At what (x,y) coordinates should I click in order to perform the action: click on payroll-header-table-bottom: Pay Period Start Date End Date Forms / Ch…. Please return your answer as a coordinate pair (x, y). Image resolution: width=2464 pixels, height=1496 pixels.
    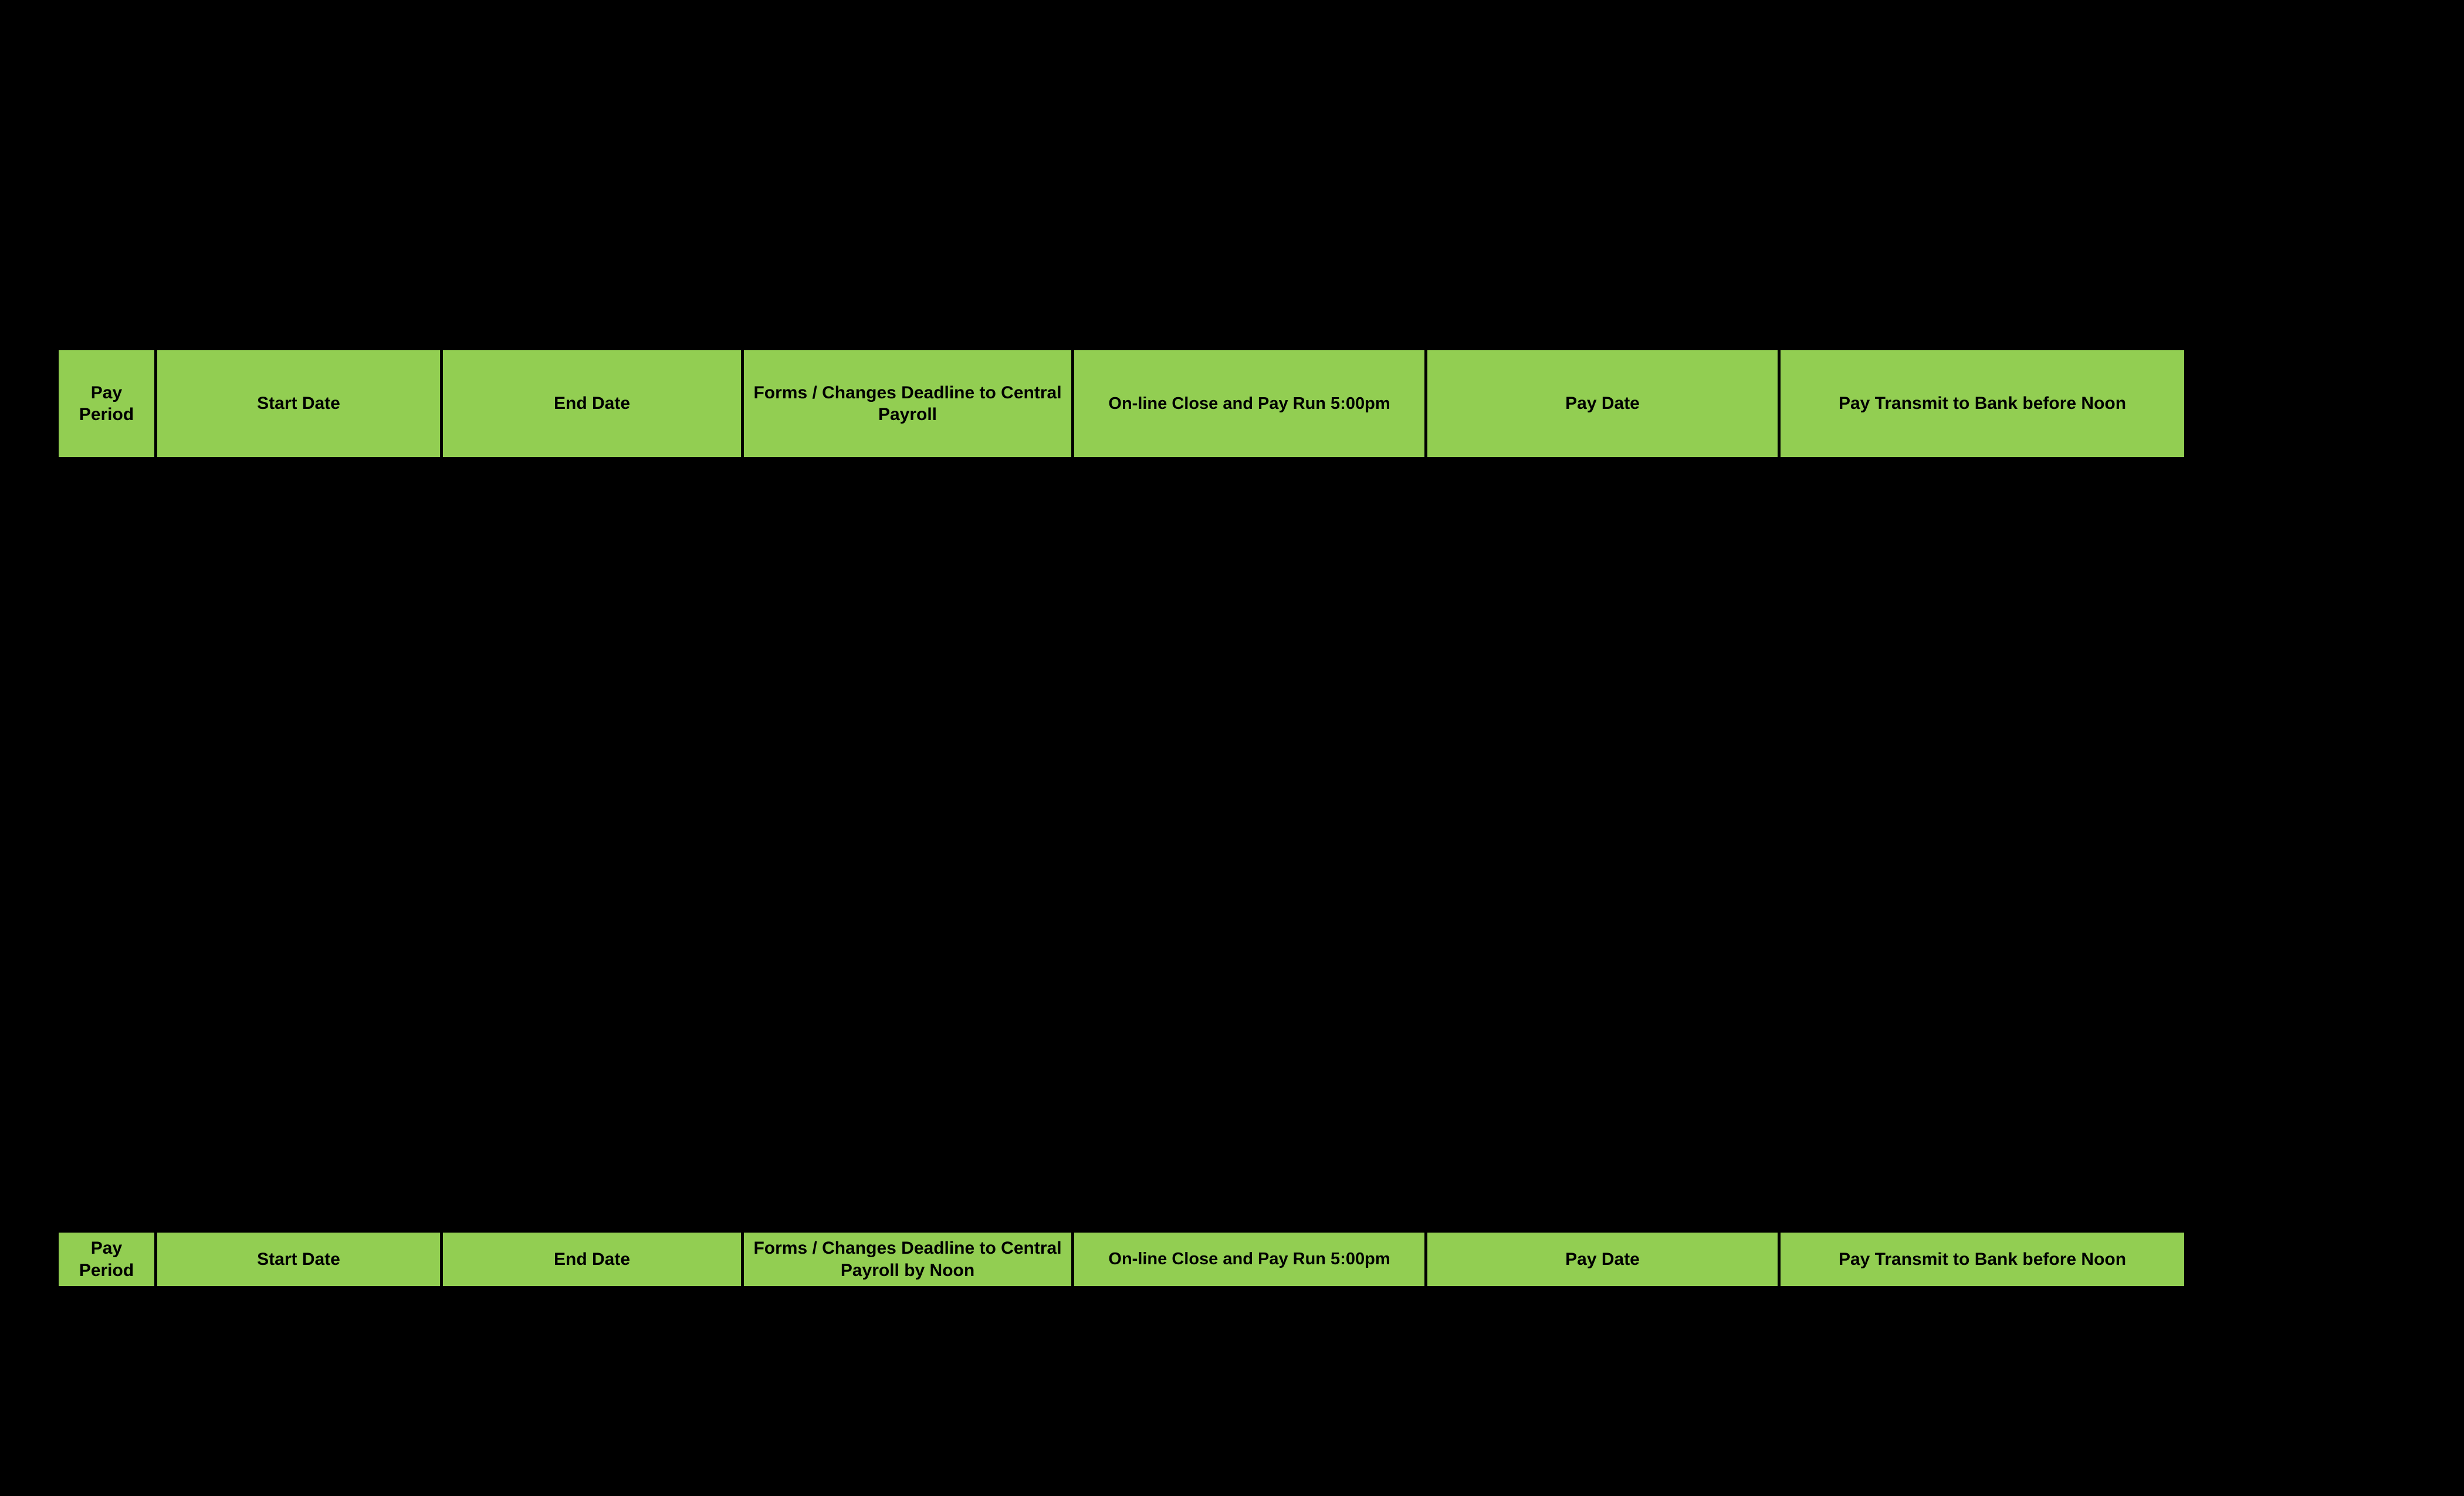
    Looking at the image, I should click on (1121, 1259).